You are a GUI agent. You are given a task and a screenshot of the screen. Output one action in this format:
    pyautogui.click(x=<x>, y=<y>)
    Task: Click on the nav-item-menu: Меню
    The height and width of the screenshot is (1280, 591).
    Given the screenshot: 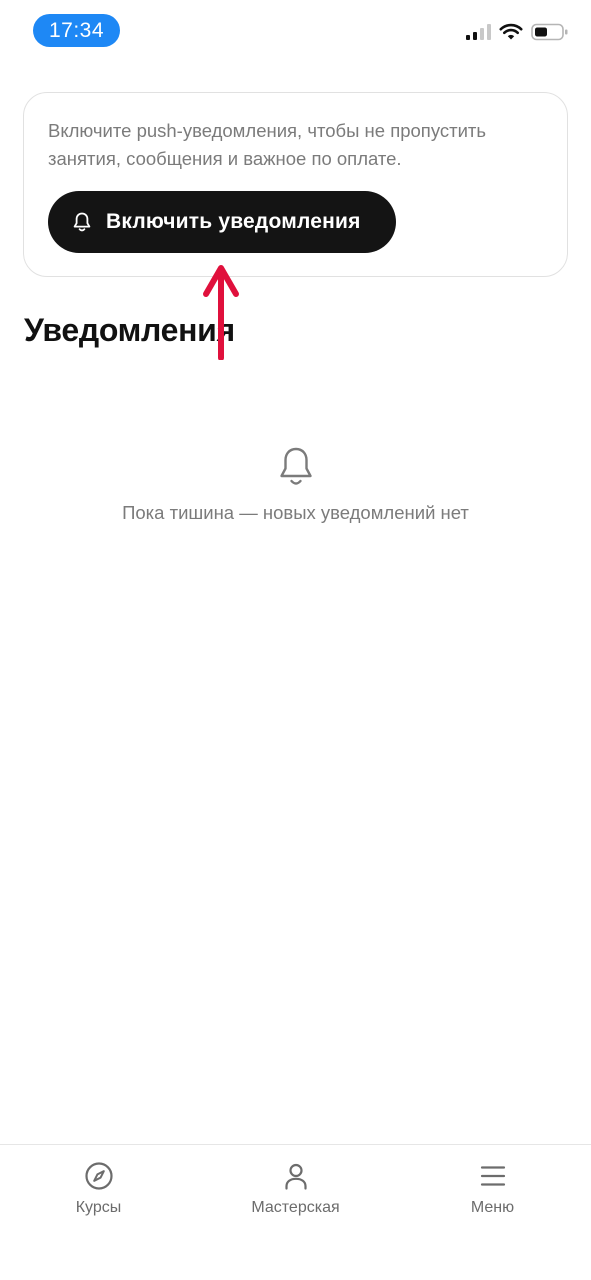 What is the action you would take?
    pyautogui.click(x=492, y=1190)
    